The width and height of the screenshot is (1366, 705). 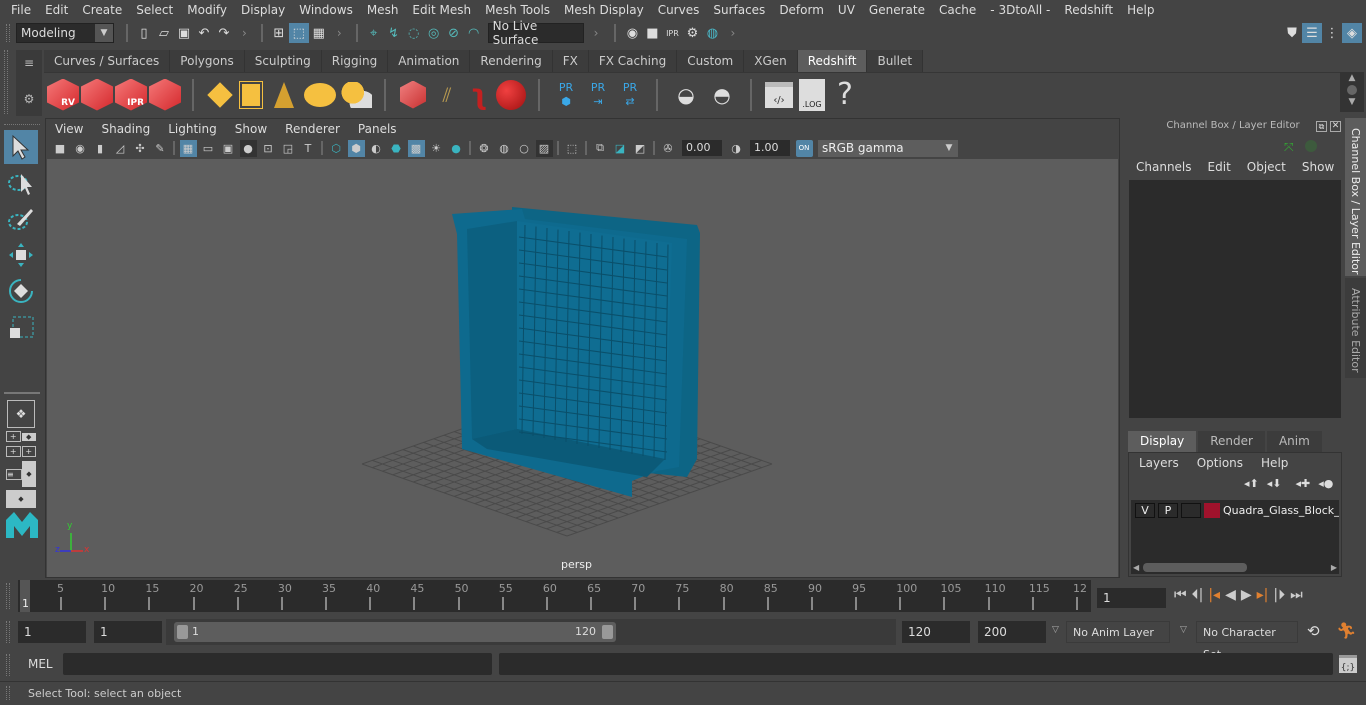 What do you see at coordinates (1355, 328) in the screenshot?
I see `side-tab-attribute-editor: Attribute Editor` at bounding box center [1355, 328].